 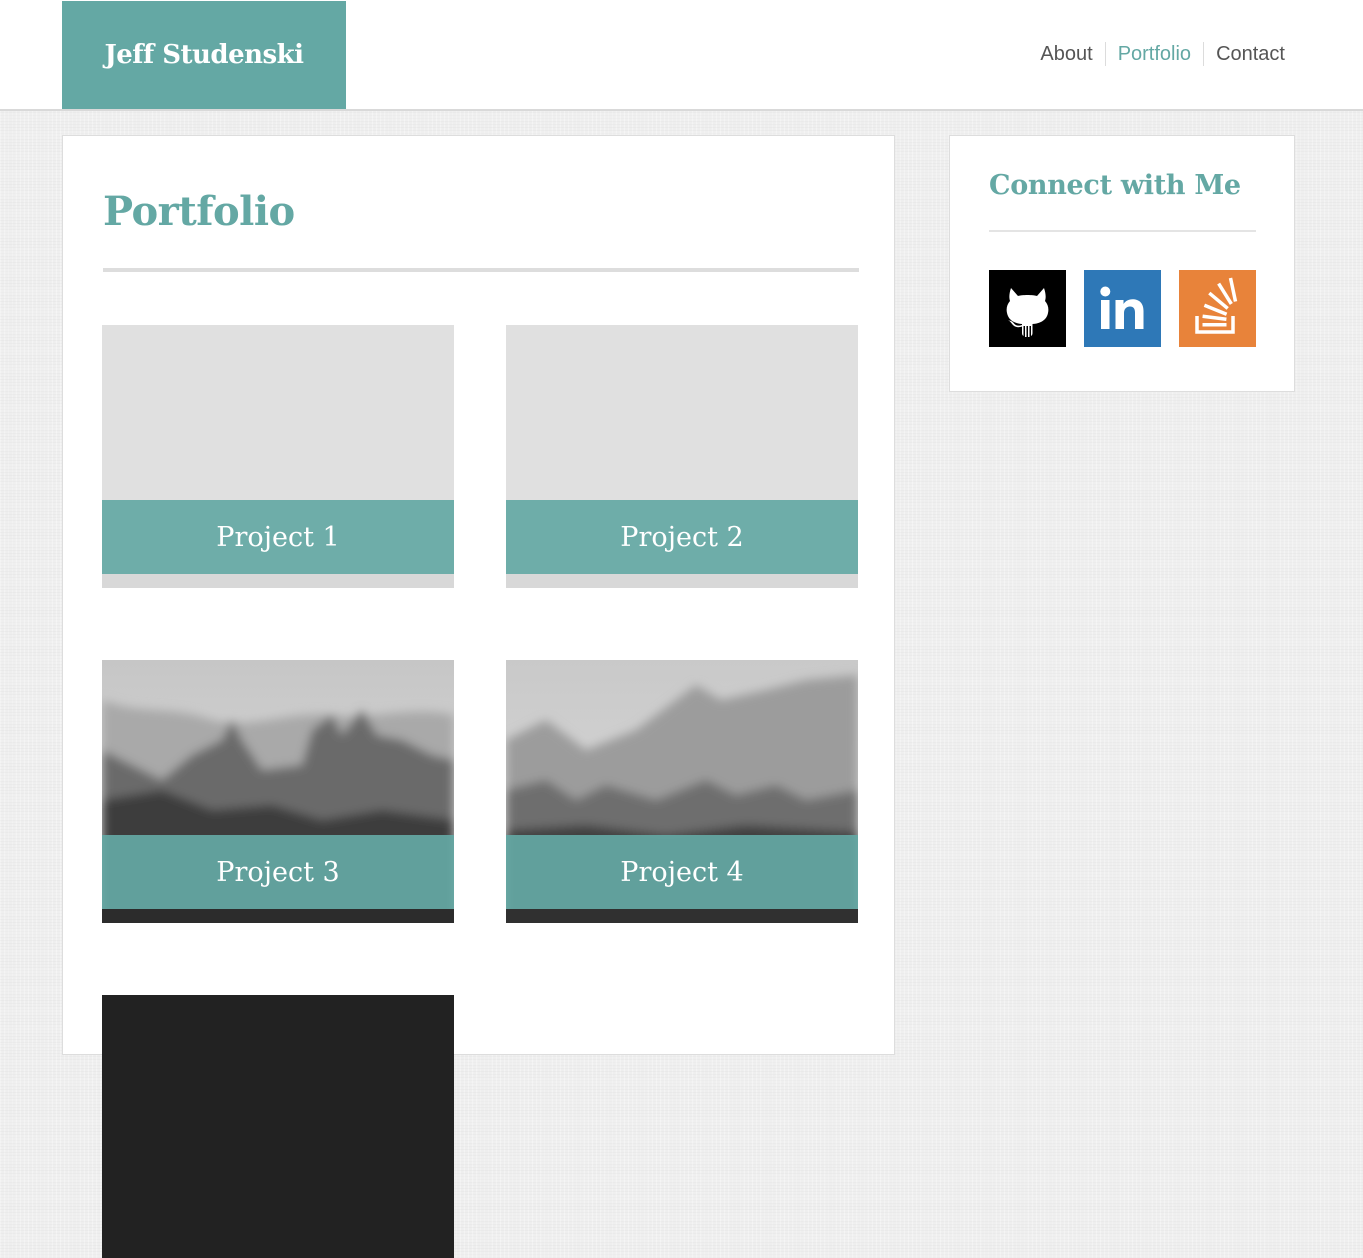 What do you see at coordinates (278, 872) in the screenshot?
I see `project-caption: Project 3` at bounding box center [278, 872].